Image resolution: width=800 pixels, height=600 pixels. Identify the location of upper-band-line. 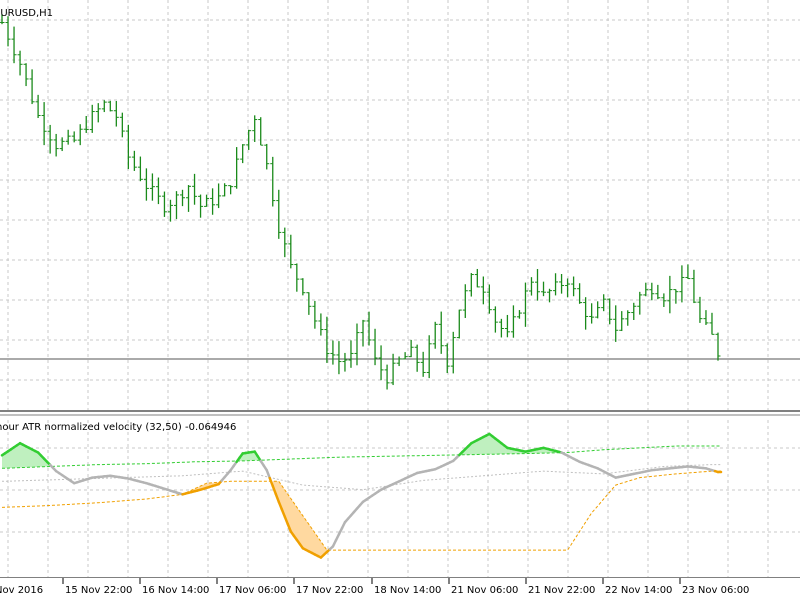
(361, 457).